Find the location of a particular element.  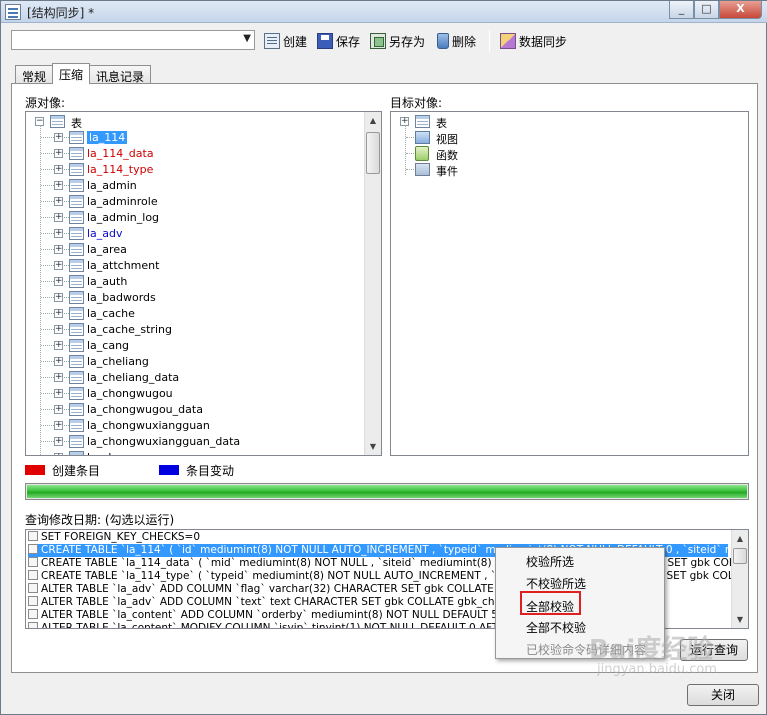

source-table-label: la_chongwugou_data is located at coordinates (145, 409).